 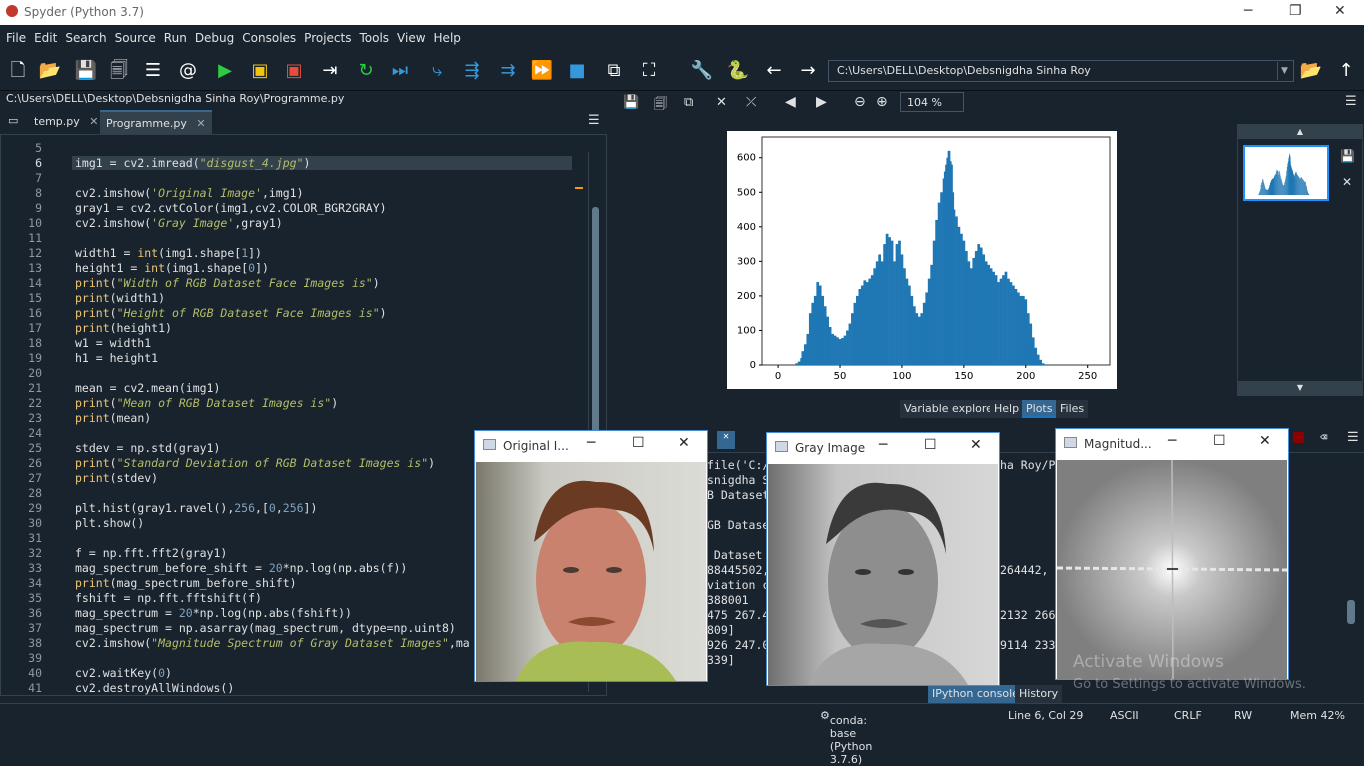 What do you see at coordinates (175, 35) in the screenshot?
I see `menu-run: Run` at bounding box center [175, 35].